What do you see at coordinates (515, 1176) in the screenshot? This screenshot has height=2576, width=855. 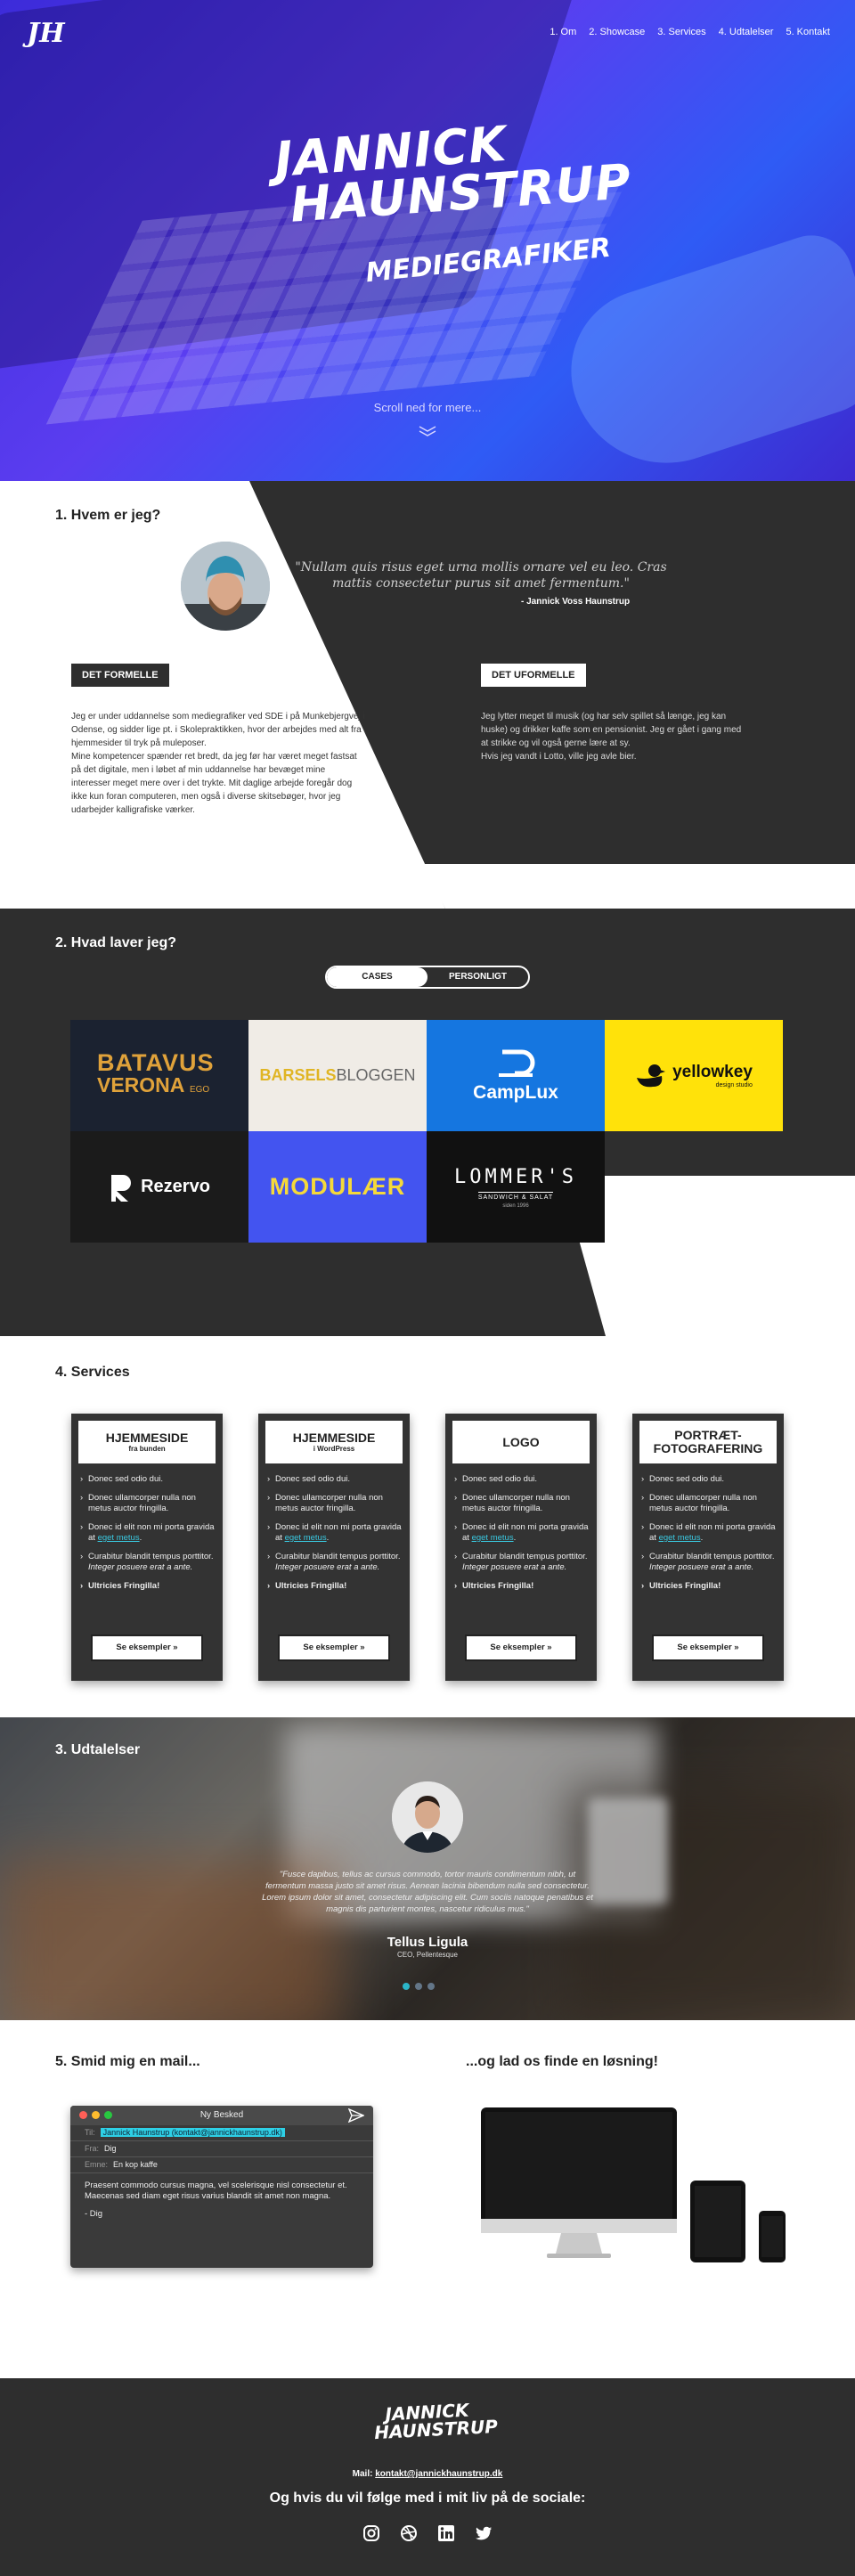 I see `tile-label: LOMMER'S` at bounding box center [515, 1176].